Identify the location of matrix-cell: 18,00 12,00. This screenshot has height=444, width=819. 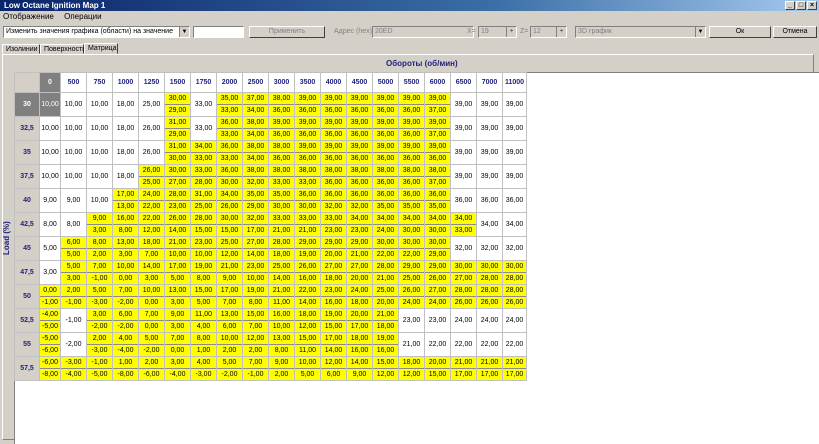
(307, 320).